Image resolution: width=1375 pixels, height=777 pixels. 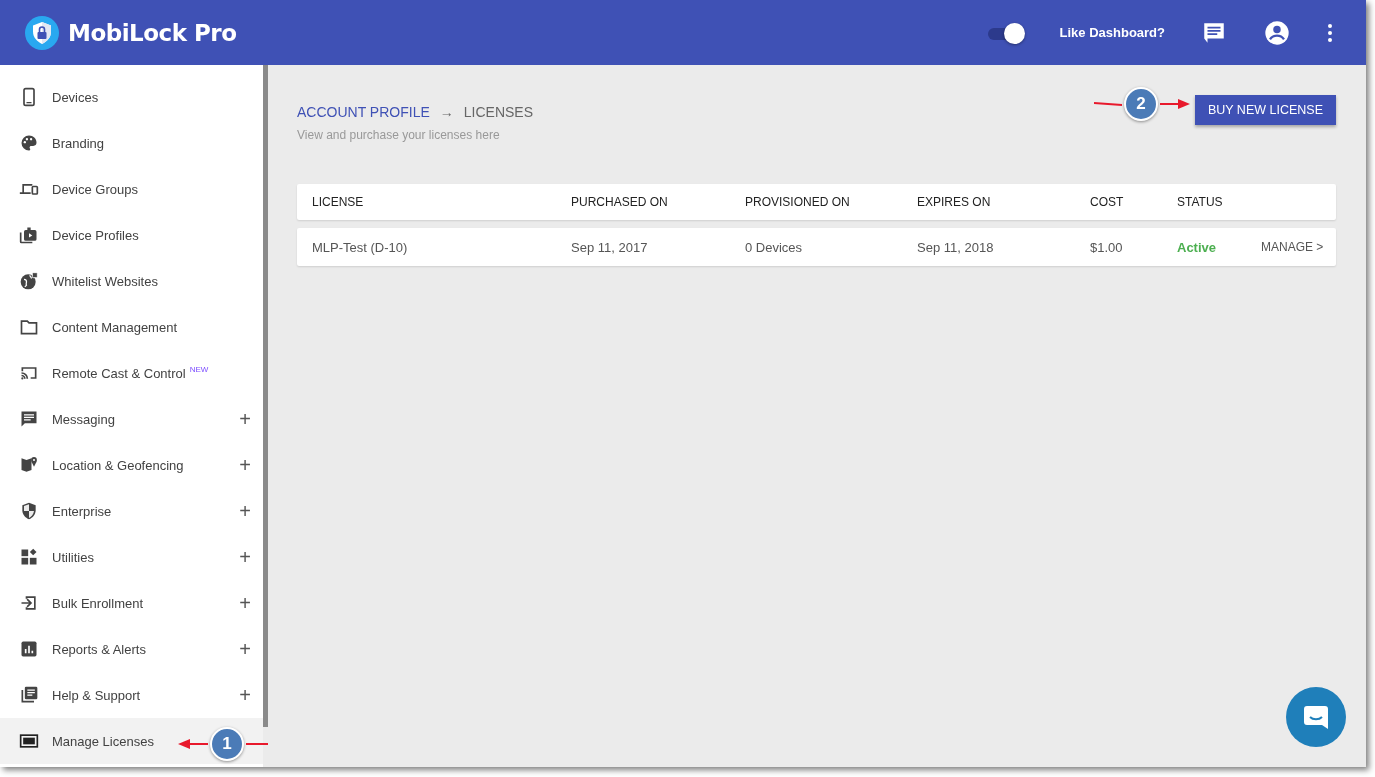 I want to click on sidebar-item: Device Profiles, so click(x=131, y=235).